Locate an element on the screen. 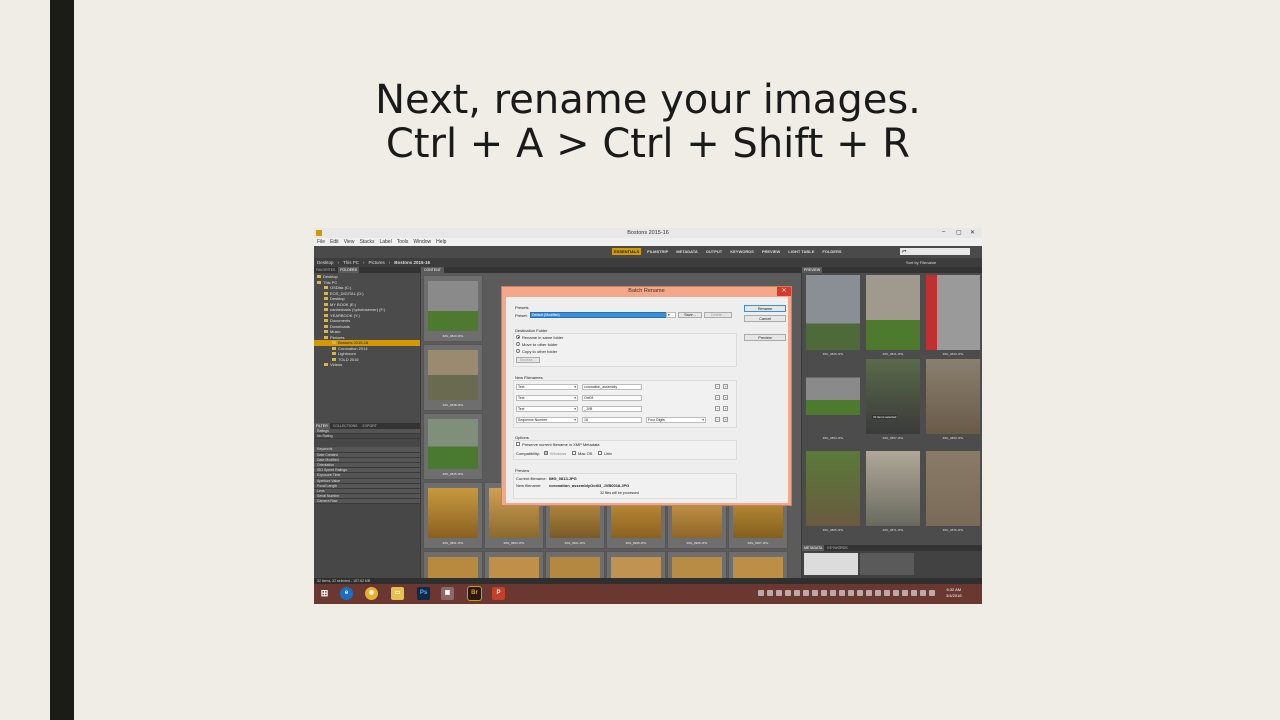 This screenshot has width=1280, height=720. workspace-folders: FOLDERS is located at coordinates (831, 251).